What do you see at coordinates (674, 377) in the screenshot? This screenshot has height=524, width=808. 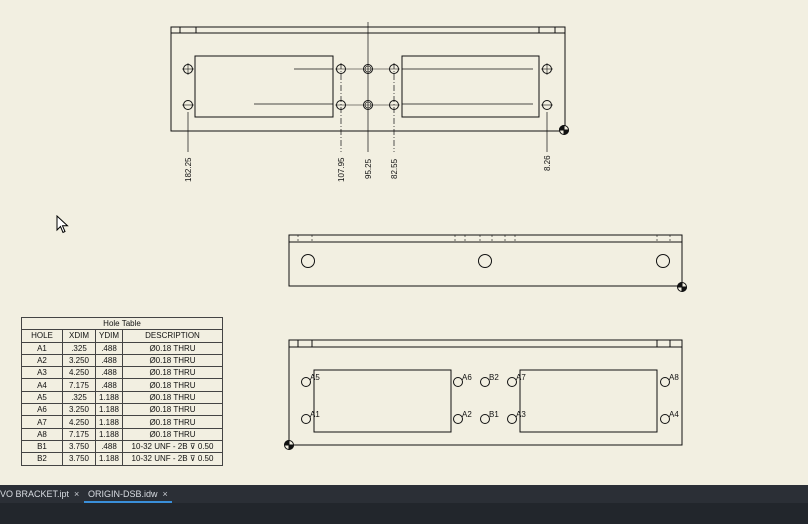 I see `hole-label: A8` at bounding box center [674, 377].